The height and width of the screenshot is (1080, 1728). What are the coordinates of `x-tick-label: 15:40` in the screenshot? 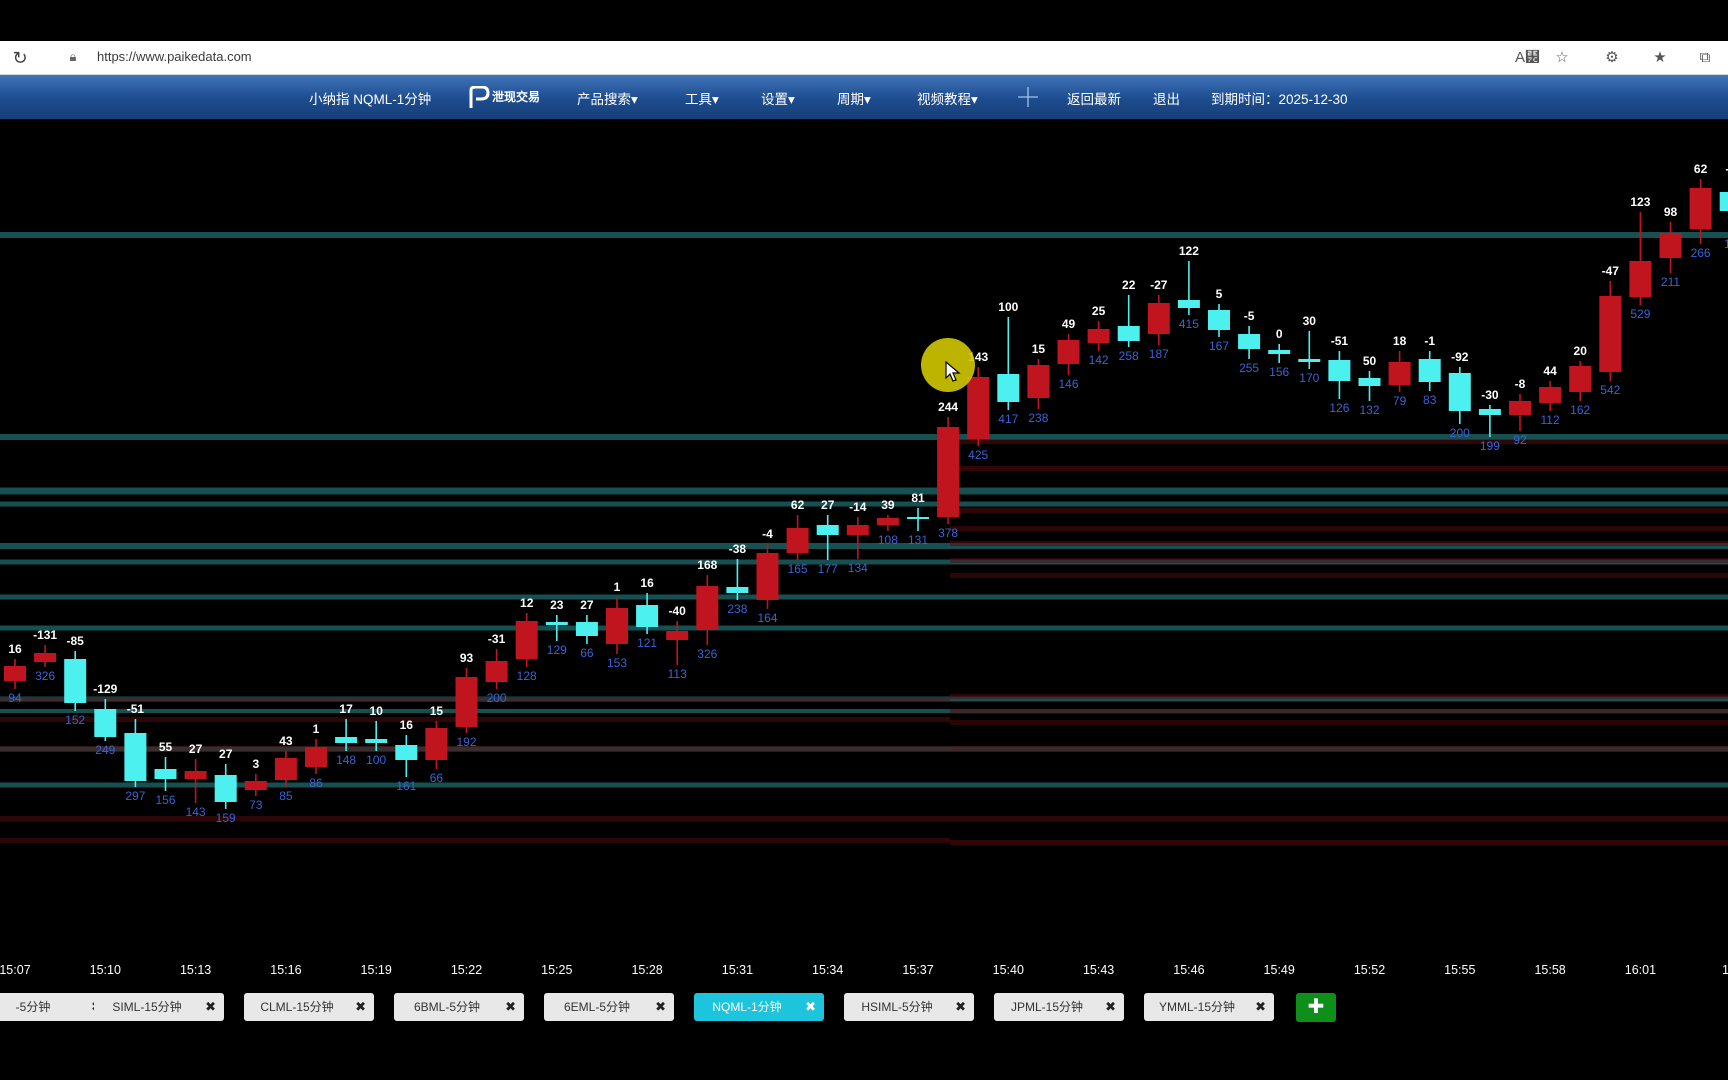 It's located at (1008, 970).